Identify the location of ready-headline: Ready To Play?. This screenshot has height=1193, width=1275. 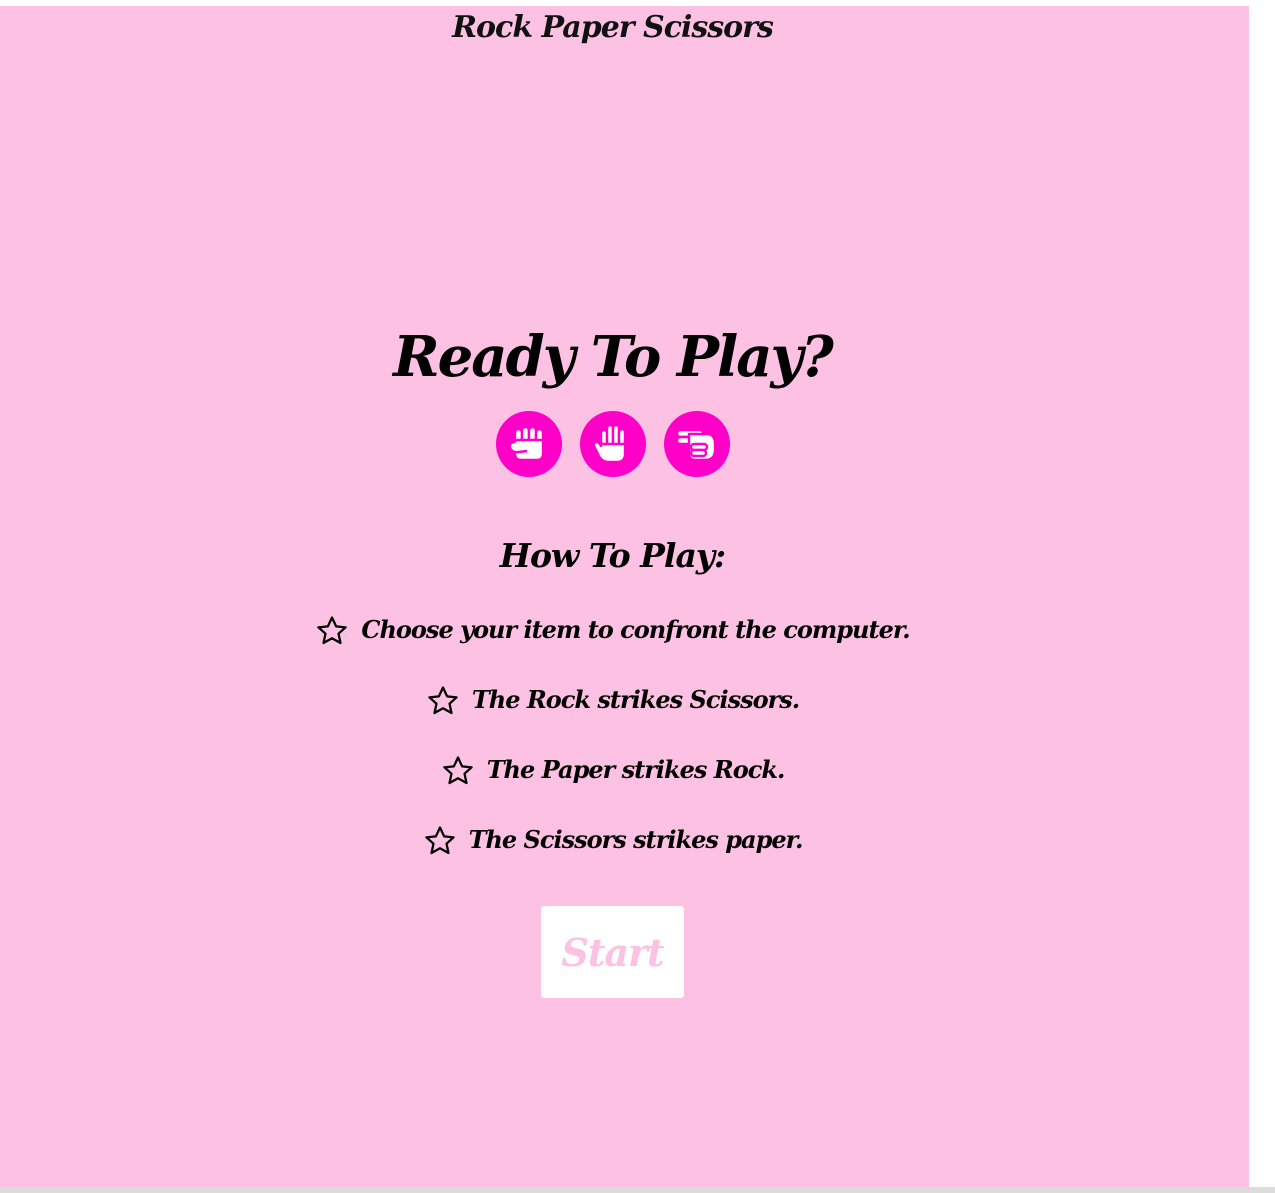
(613, 357).